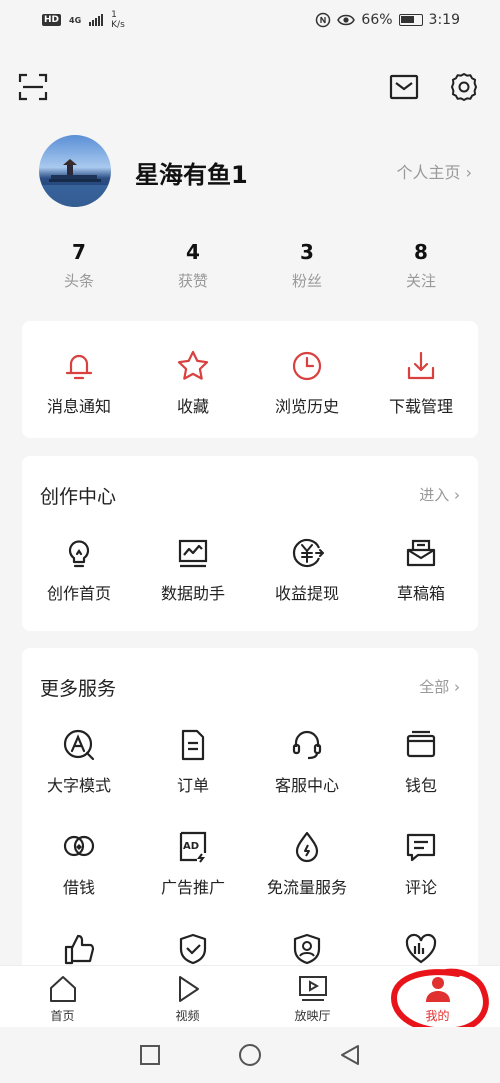  What do you see at coordinates (193, 570) in the screenshot?
I see `data-assistant-item: 数据助手` at bounding box center [193, 570].